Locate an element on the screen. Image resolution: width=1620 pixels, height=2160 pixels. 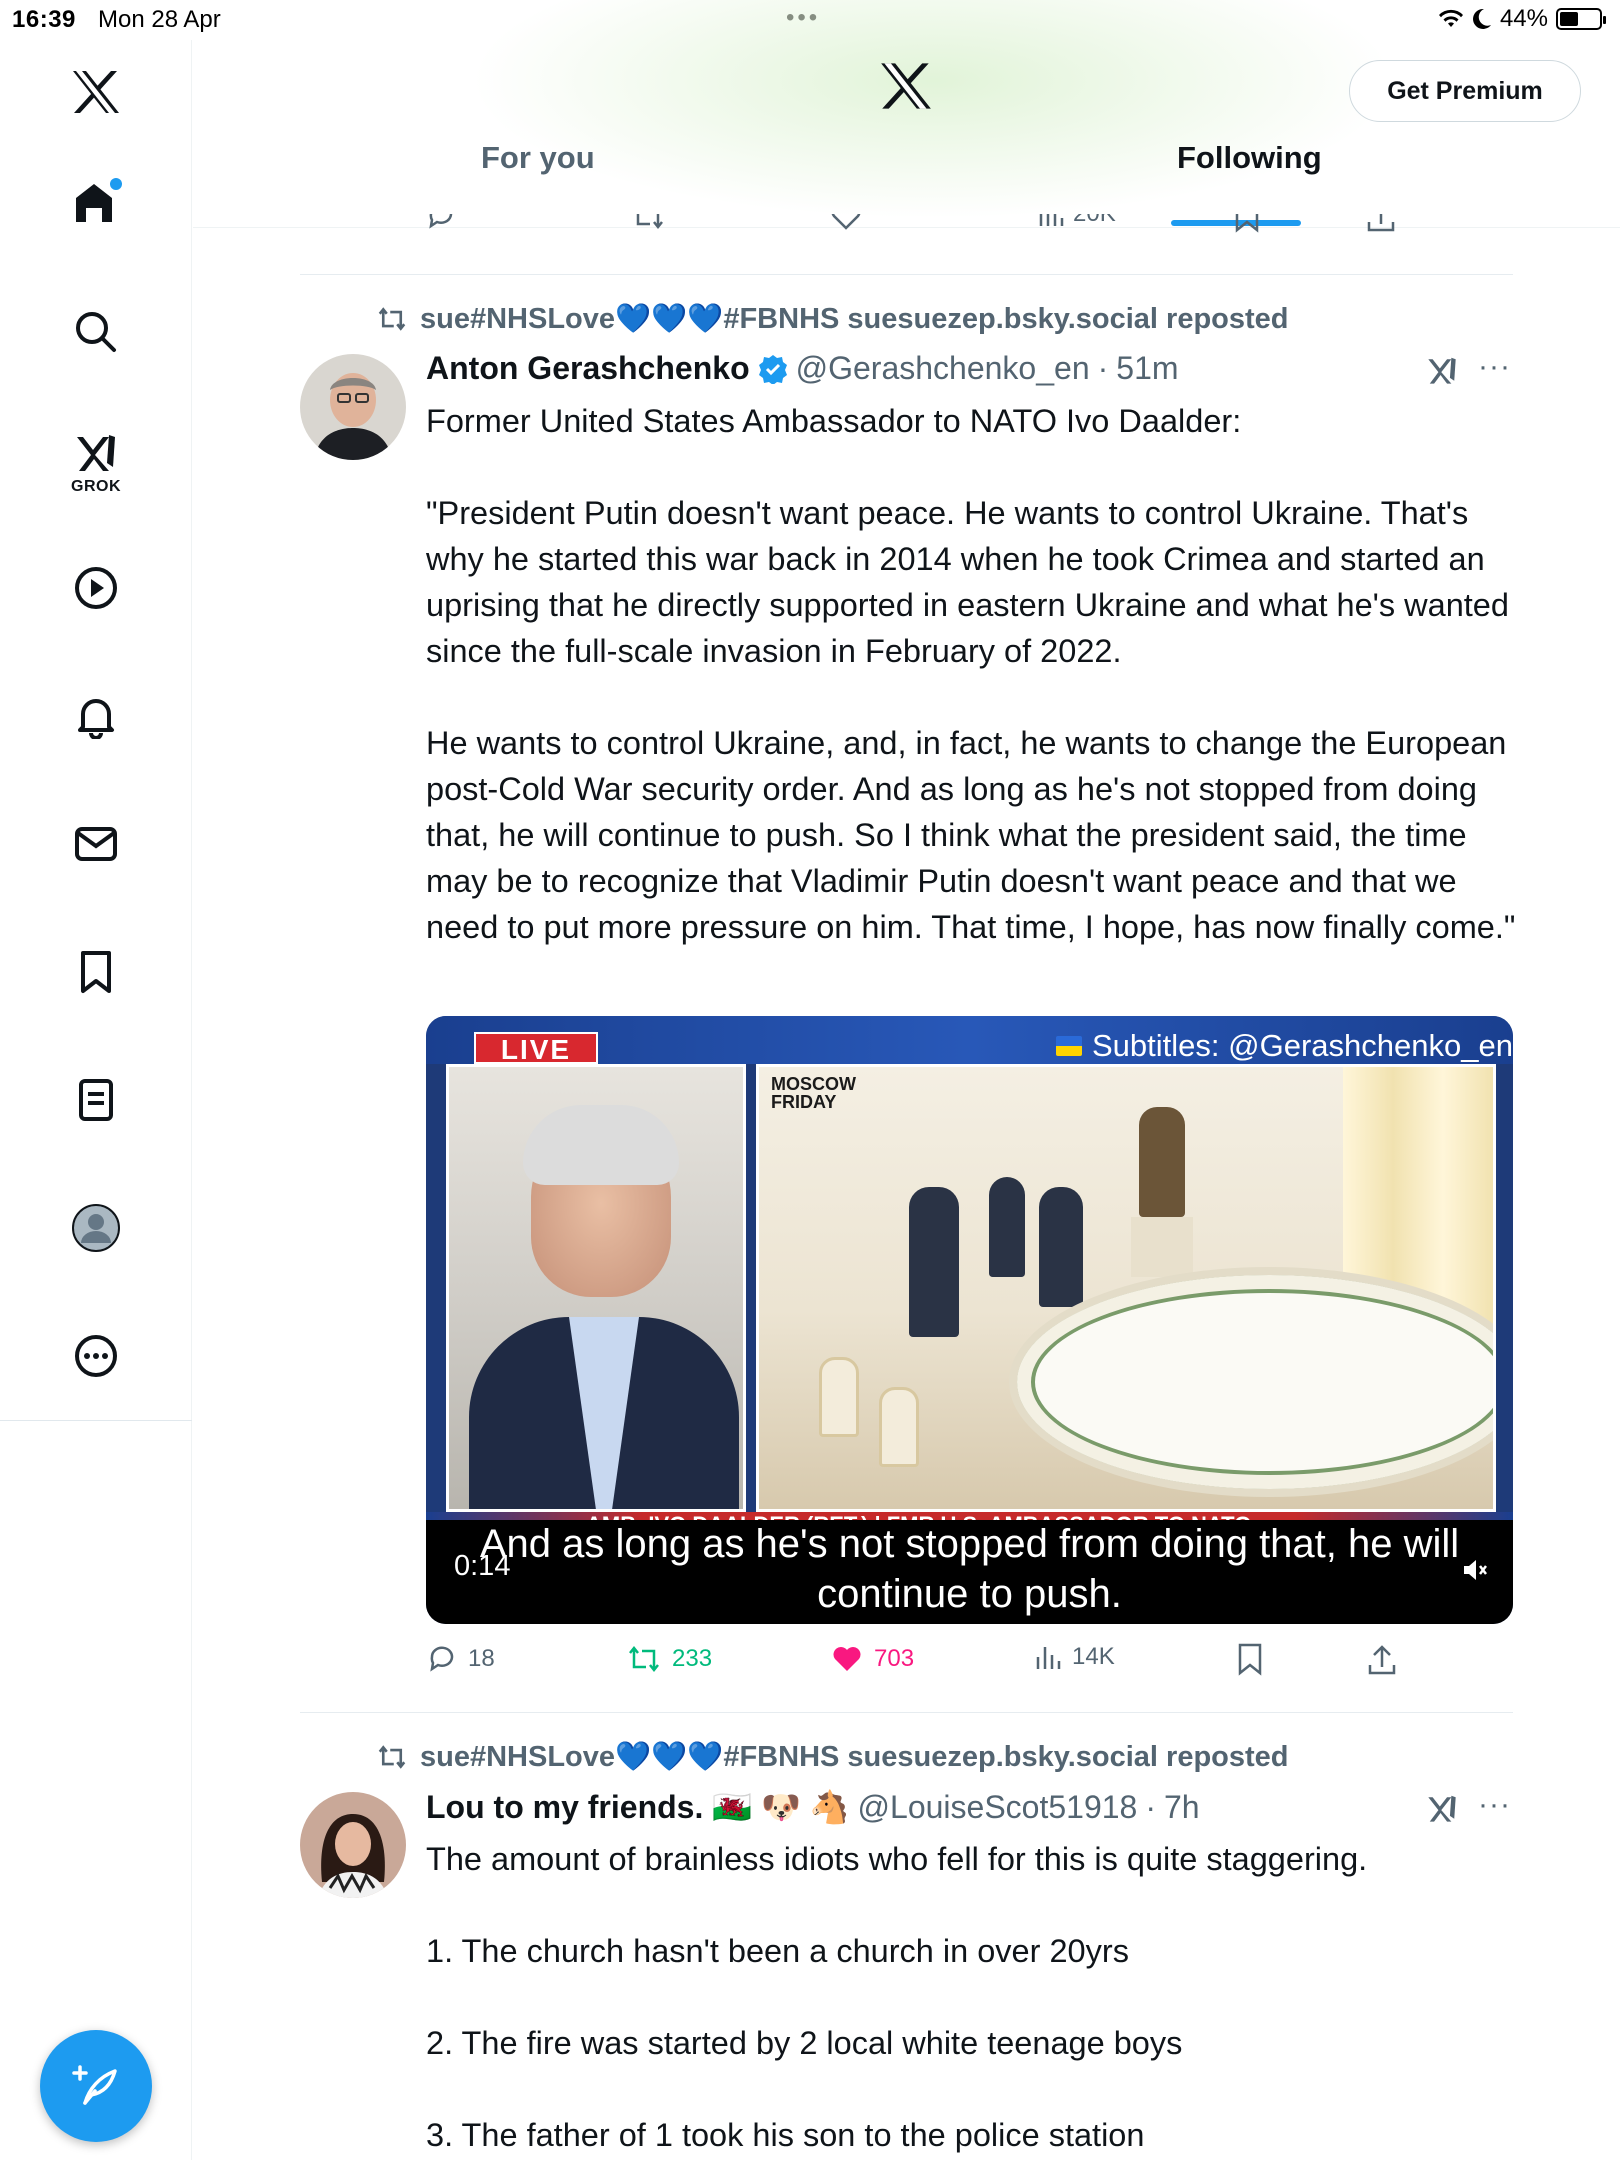
previous-tweet-actions: 20K is located at coordinates (930, 231).